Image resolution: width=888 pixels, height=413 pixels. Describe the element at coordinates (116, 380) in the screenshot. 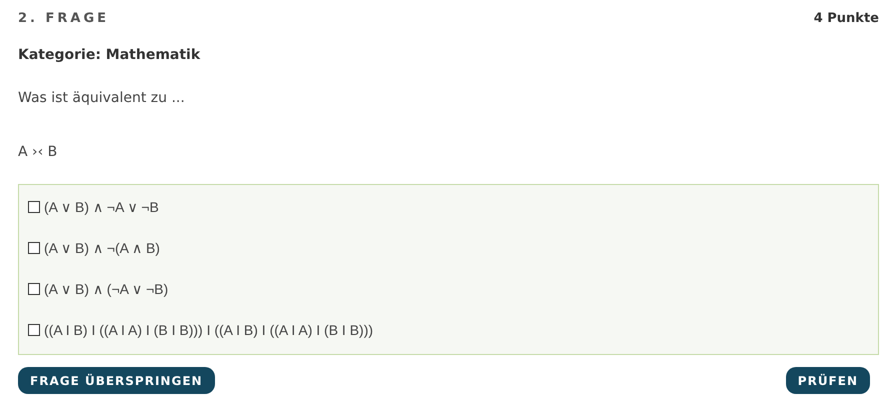

I see `skip-button: FRAGE ÜBERSPRINGEN` at that location.